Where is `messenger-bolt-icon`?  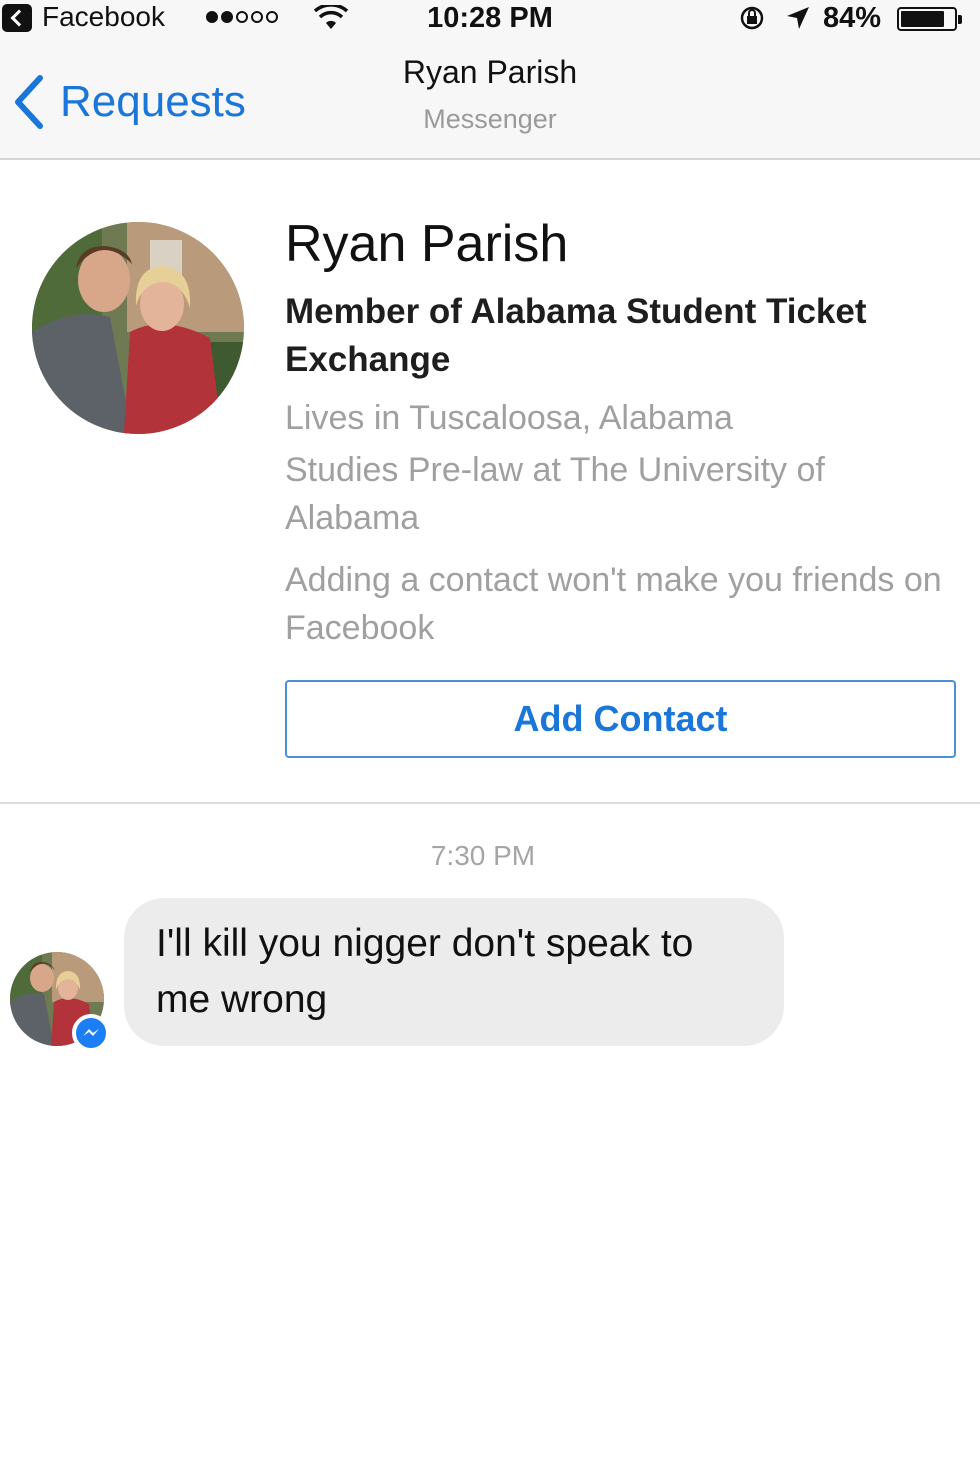
messenger-bolt-icon is located at coordinates (91, 1032).